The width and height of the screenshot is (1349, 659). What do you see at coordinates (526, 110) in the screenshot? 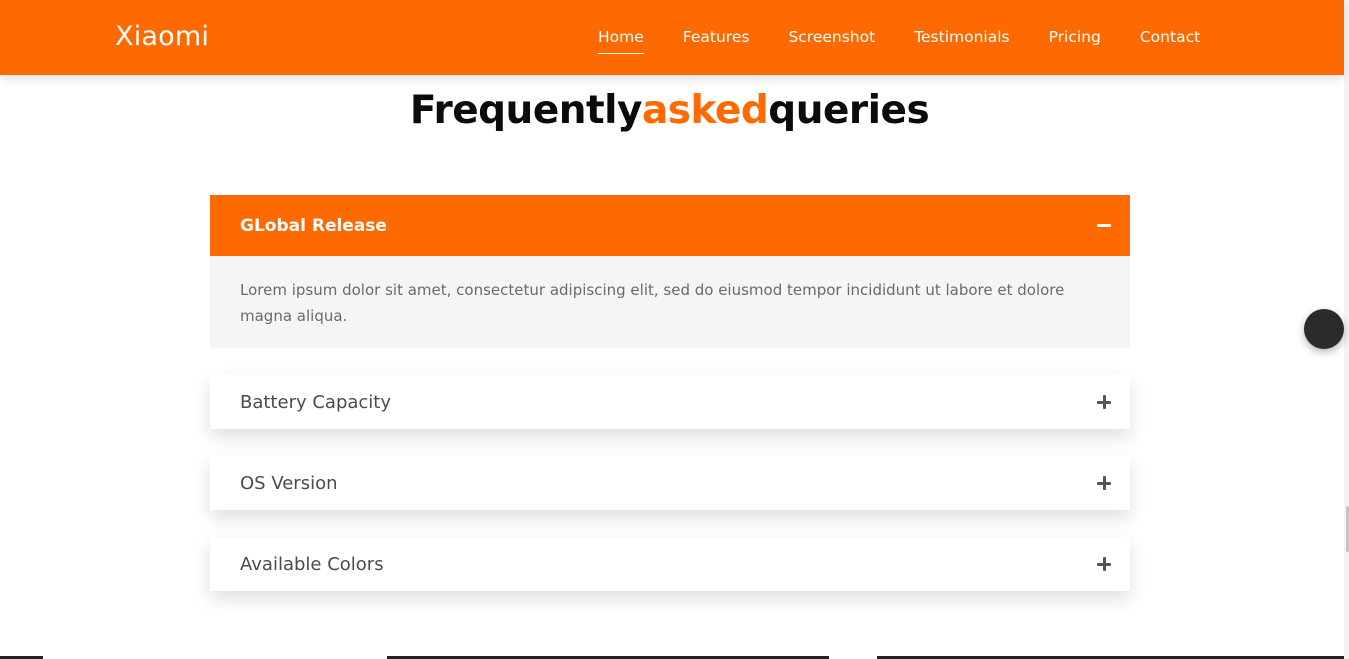
I see `title-part-1: Frequently` at bounding box center [526, 110].